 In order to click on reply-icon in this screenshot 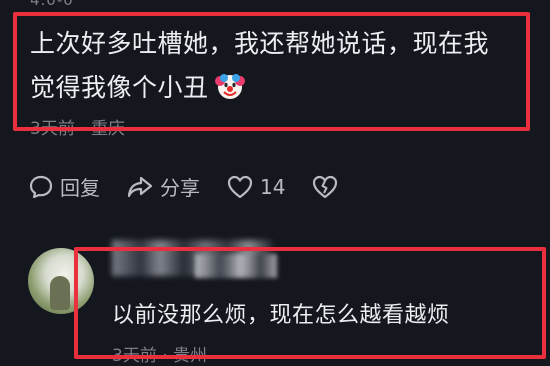, I will do `click(41, 187)`.